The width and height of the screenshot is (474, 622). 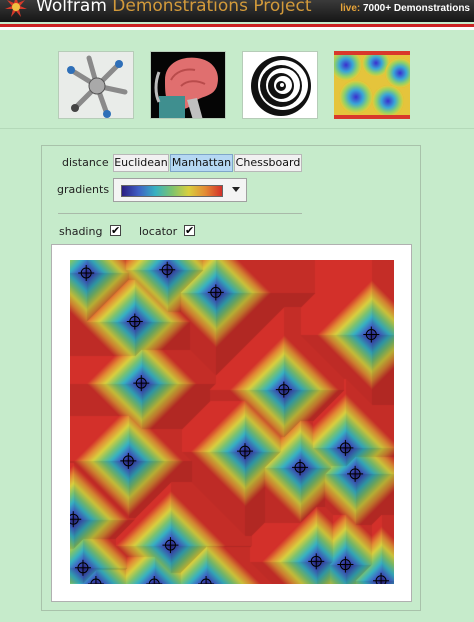 I want to click on gradient-swatch, so click(x=172, y=191).